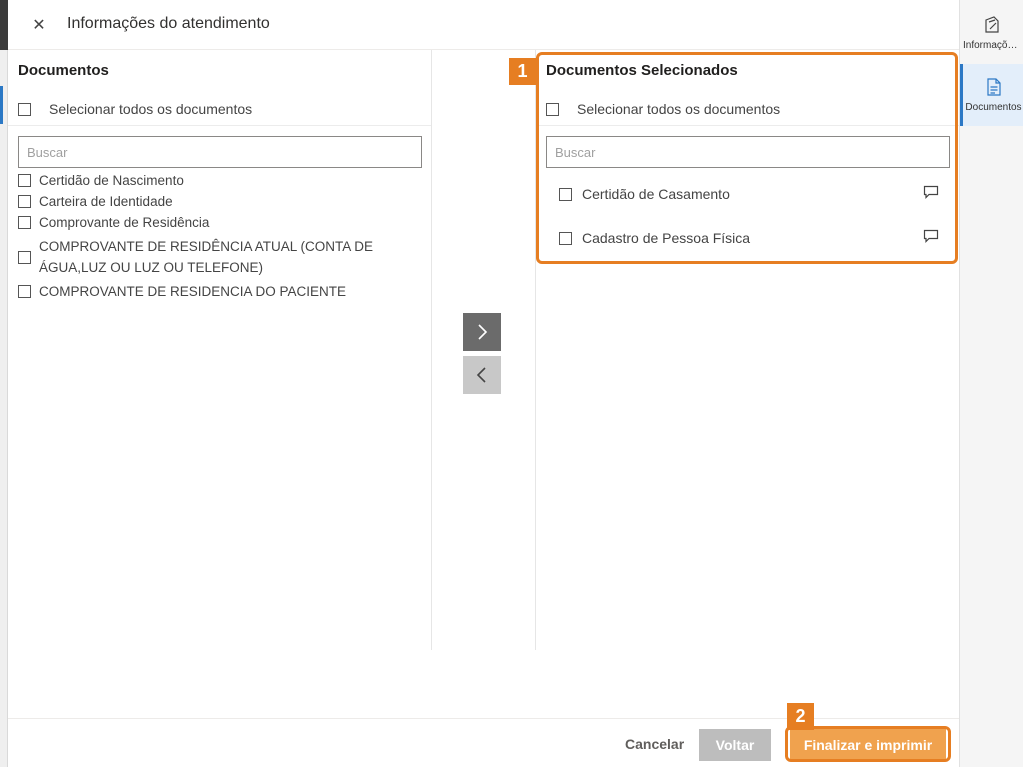  I want to click on item-label: Certidão de Casamento, so click(656, 194).